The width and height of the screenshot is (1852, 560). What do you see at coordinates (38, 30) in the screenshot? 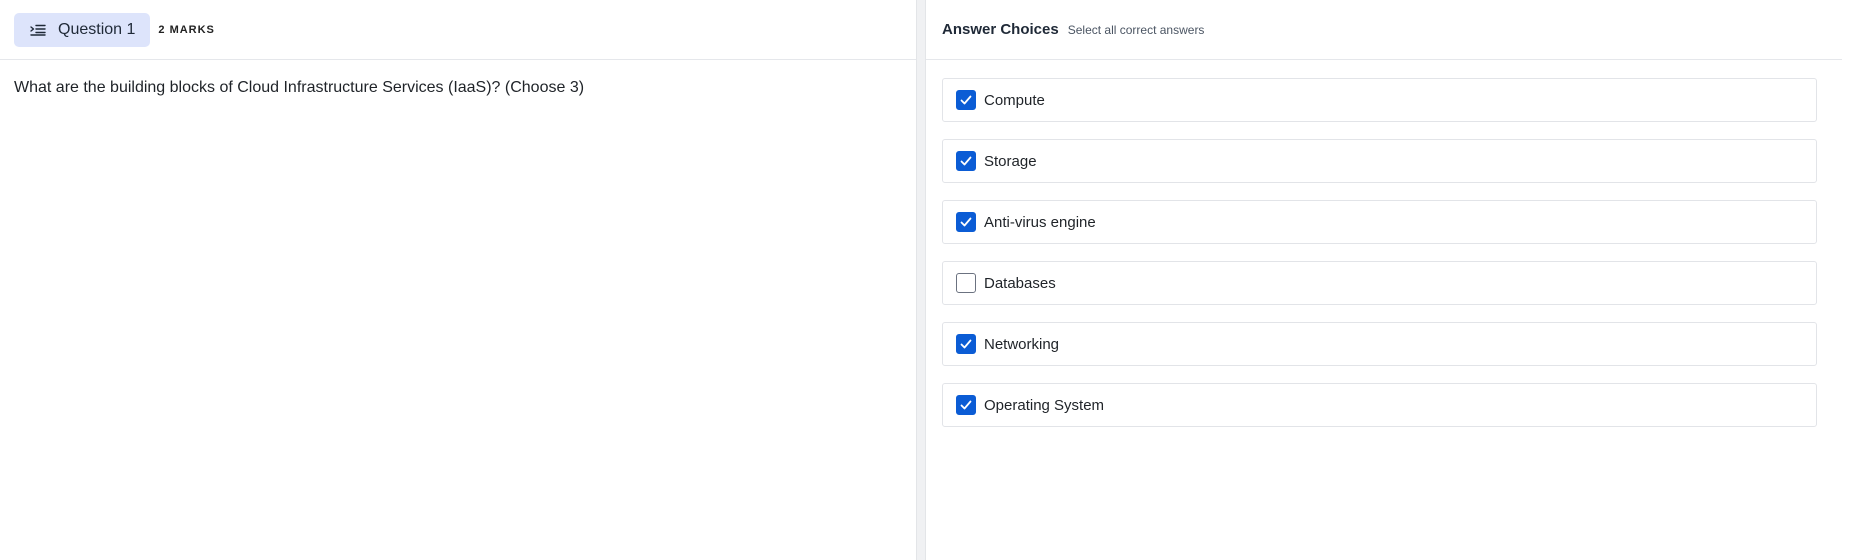
I see `list-indent-icon` at bounding box center [38, 30].